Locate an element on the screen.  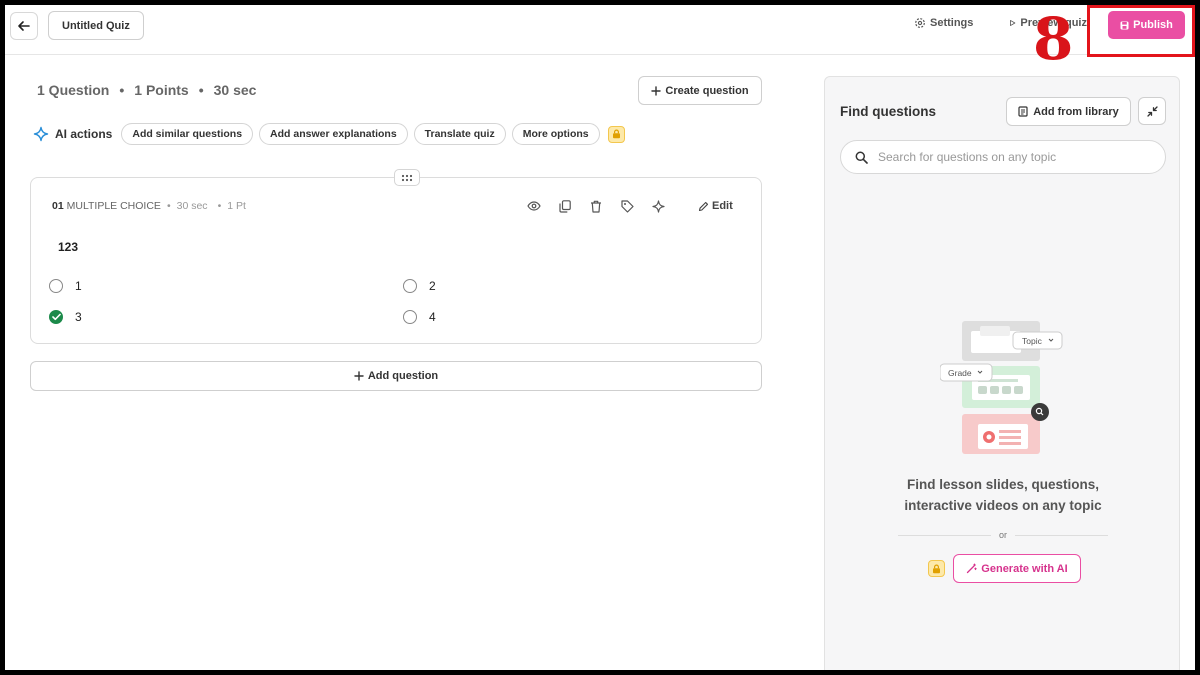
option-label: 2 is located at coordinates (432, 286).